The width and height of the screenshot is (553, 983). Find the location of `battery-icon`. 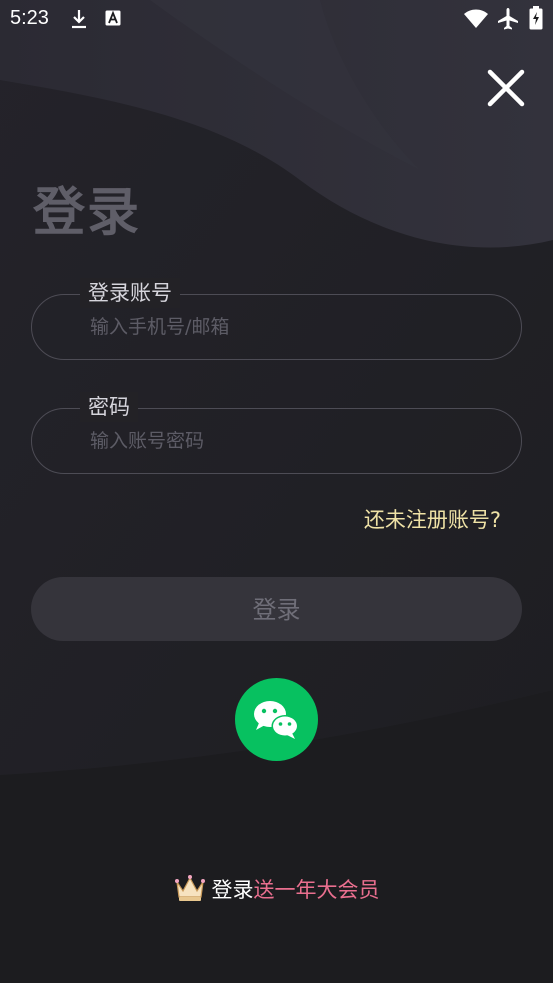

battery-icon is located at coordinates (536, 18).